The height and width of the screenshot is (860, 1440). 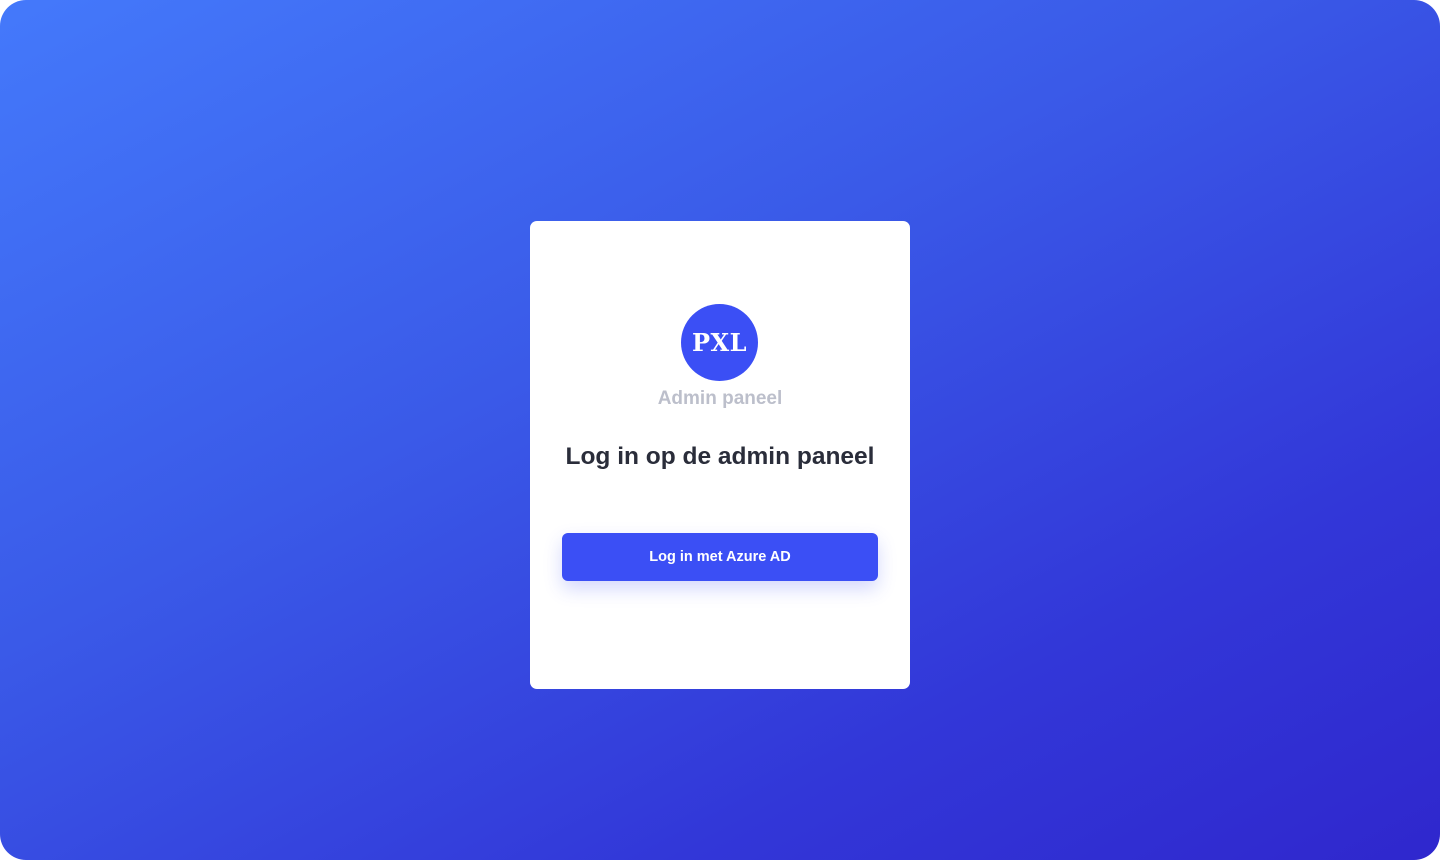 I want to click on app-subtitle: Admin paneel, so click(x=720, y=398).